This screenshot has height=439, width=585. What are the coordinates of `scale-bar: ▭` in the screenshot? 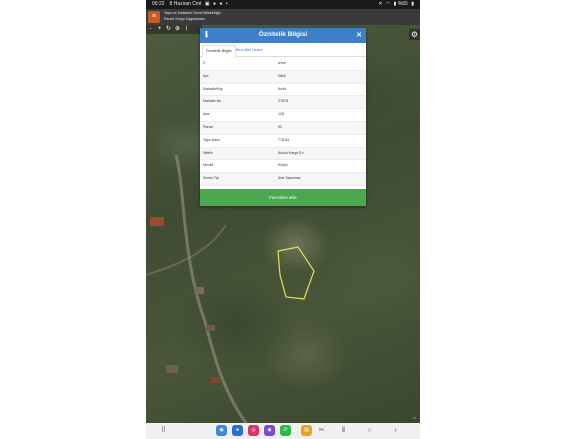 It's located at (414, 418).